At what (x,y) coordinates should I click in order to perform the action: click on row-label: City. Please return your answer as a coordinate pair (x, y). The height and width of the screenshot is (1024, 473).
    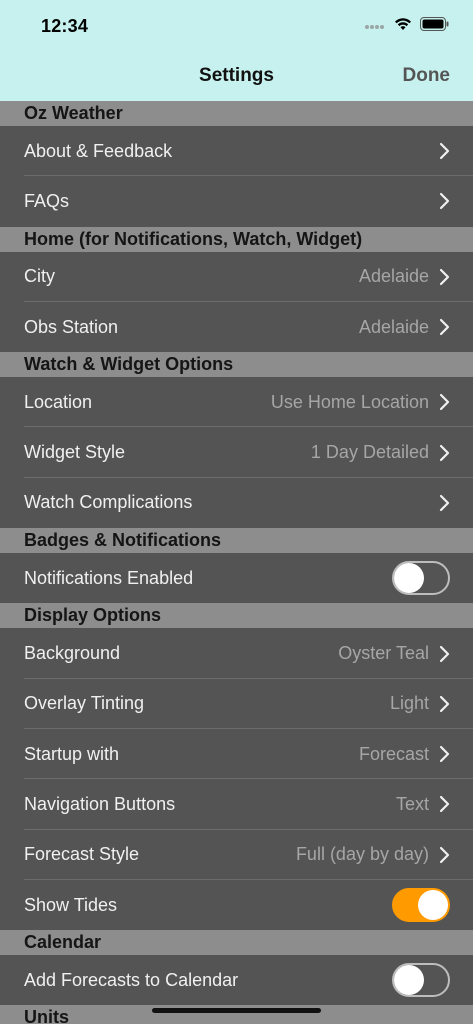
    Looking at the image, I should click on (39, 276).